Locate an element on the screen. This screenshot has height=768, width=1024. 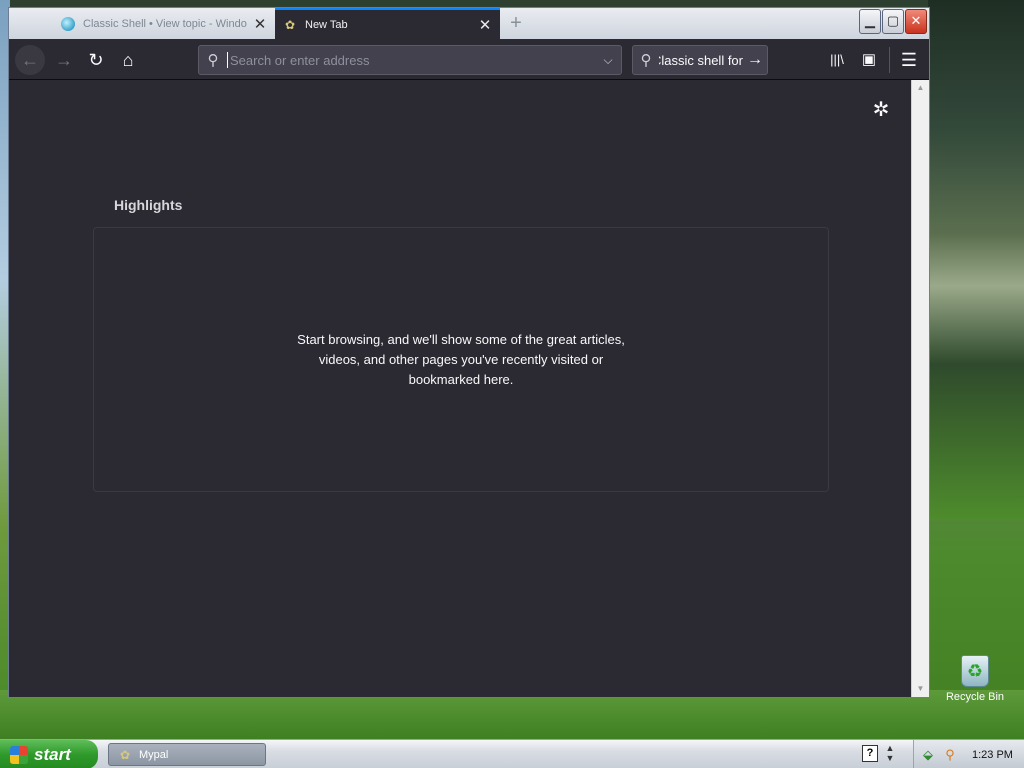
globe-icon is located at coordinates (68, 23).